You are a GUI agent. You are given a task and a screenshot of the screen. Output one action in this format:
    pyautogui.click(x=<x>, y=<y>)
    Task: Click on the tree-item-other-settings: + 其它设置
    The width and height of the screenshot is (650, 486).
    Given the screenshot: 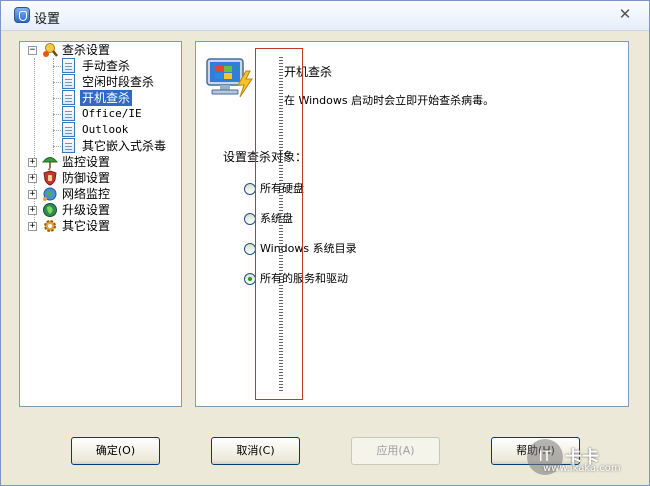 What is the action you would take?
    pyautogui.click(x=100, y=226)
    